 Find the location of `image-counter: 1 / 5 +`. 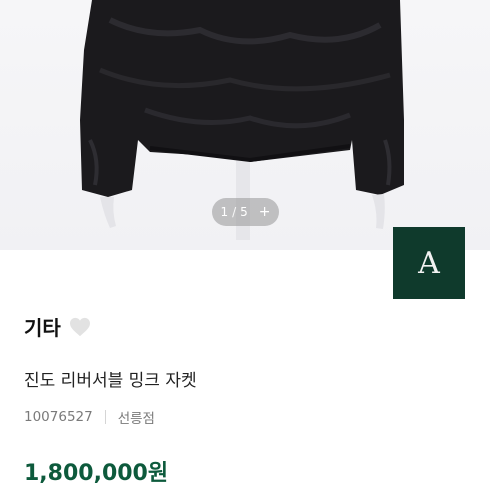

image-counter: 1 / 5 + is located at coordinates (245, 212).